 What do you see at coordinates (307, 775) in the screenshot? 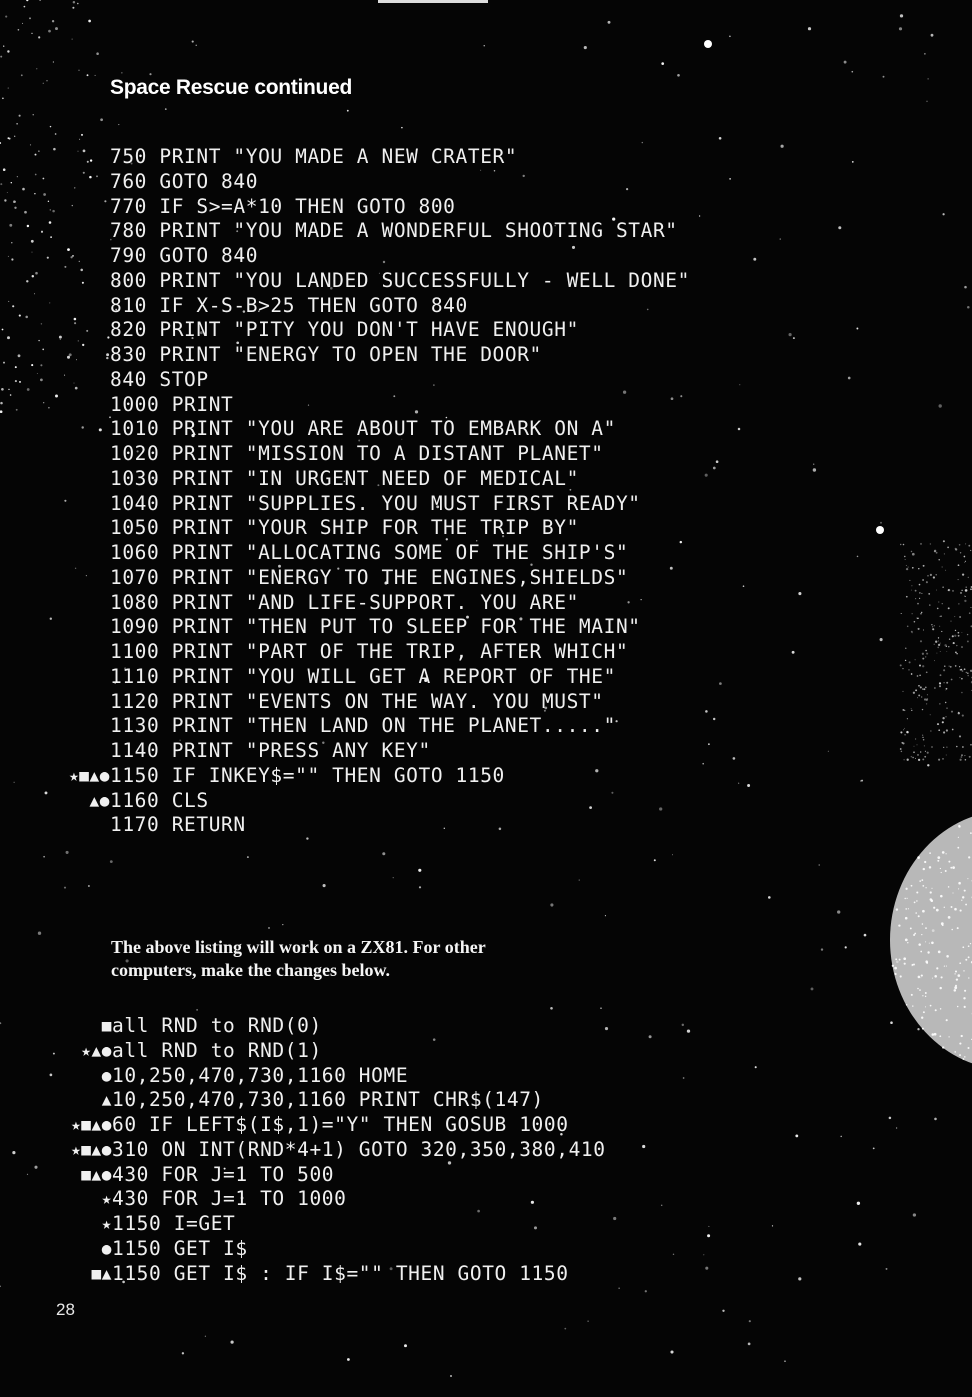
I see `code-text: 1150 IF INKEY$="" THEN GOTO 1150` at bounding box center [307, 775].